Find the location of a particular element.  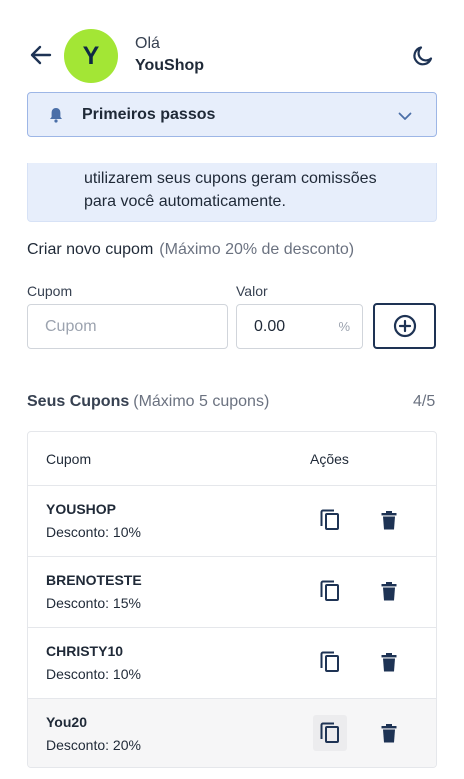

coupon-code: YOUSHOP is located at coordinates (81, 509).